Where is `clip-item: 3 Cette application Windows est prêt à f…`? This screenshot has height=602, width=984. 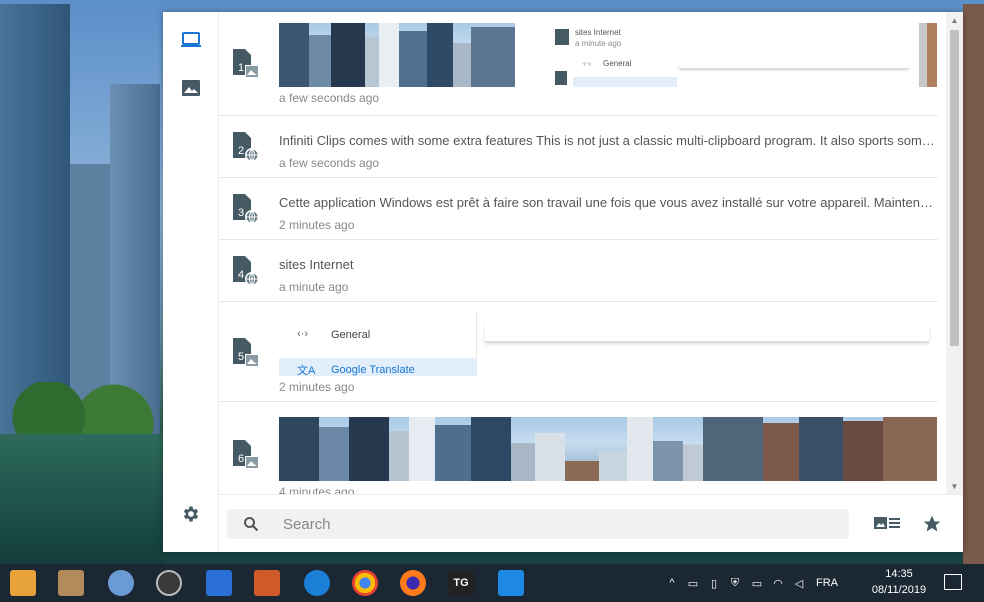 clip-item: 3 Cette application Windows est prêt à f… is located at coordinates (579, 209).